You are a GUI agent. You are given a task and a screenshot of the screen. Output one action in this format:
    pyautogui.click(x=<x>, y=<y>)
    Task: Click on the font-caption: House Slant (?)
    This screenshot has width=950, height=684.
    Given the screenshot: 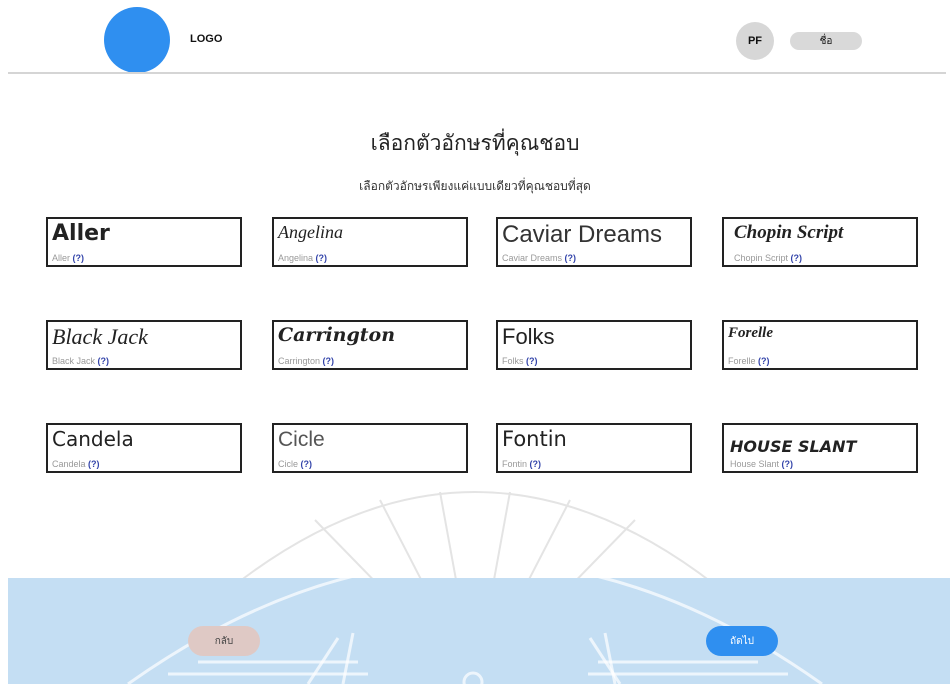 What is the action you would take?
    pyautogui.click(x=762, y=464)
    